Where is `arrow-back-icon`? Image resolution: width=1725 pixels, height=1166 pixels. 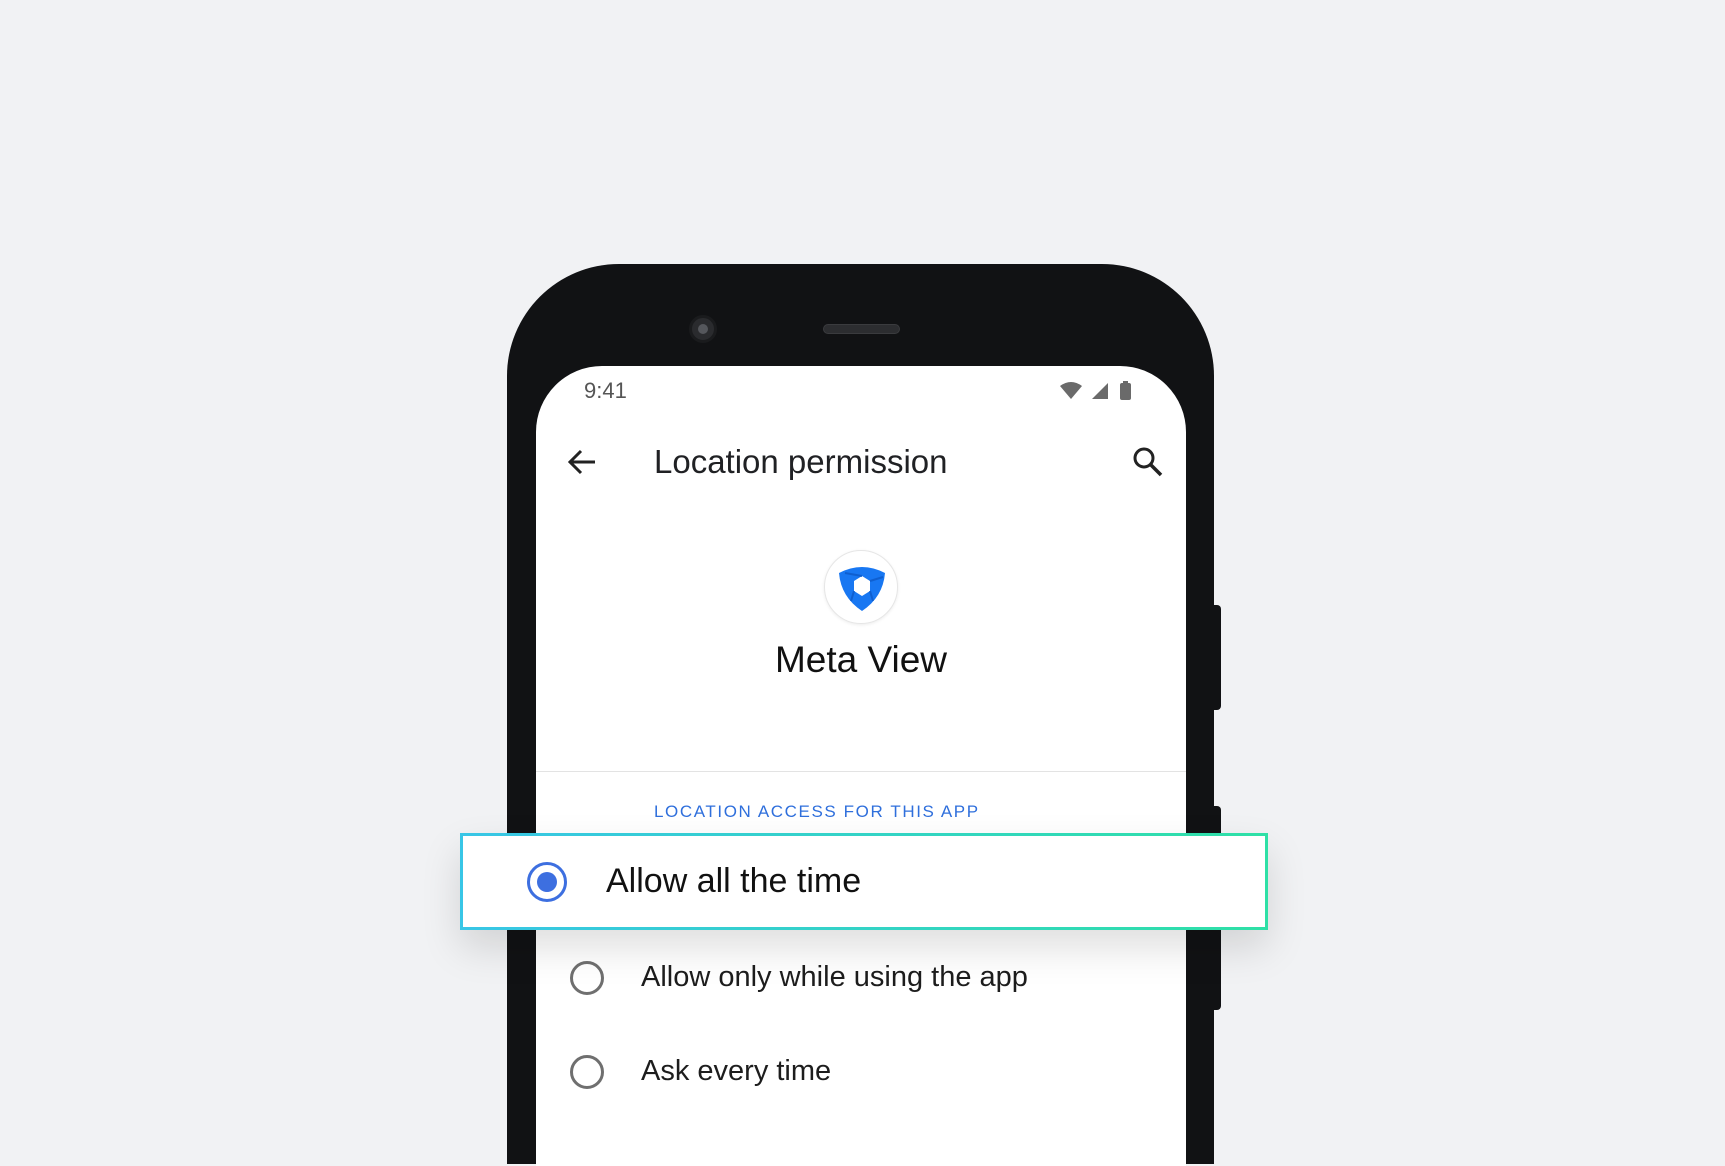
arrow-back-icon is located at coordinates (582, 462).